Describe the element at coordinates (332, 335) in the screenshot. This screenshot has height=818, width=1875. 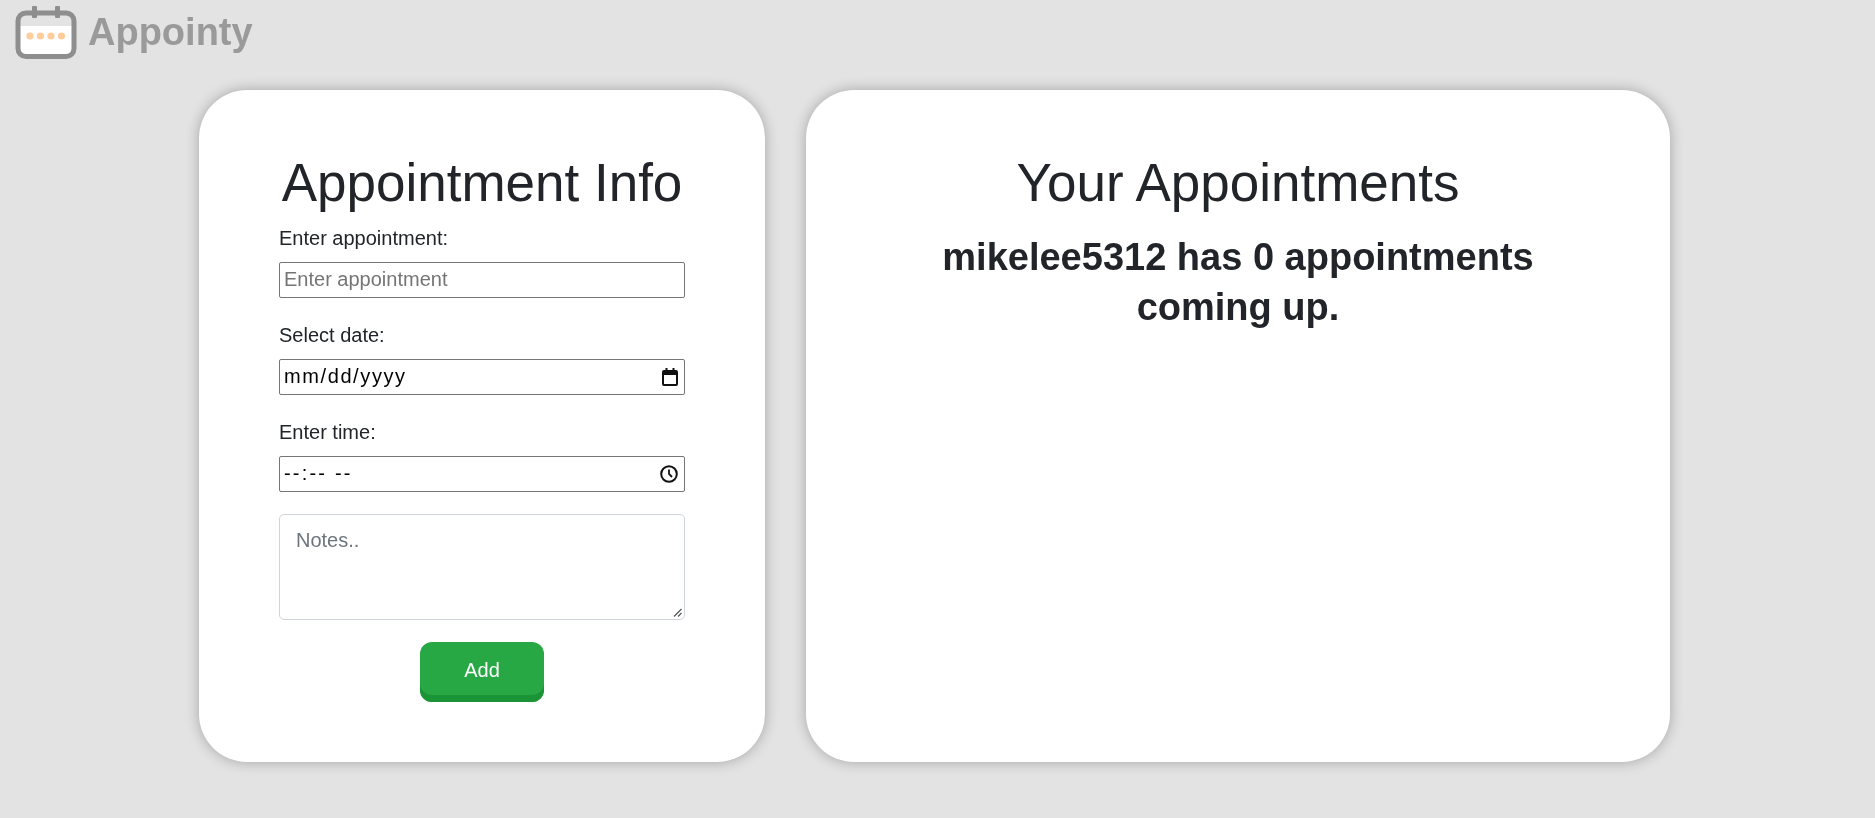
I see `field-label: Select date:` at that location.